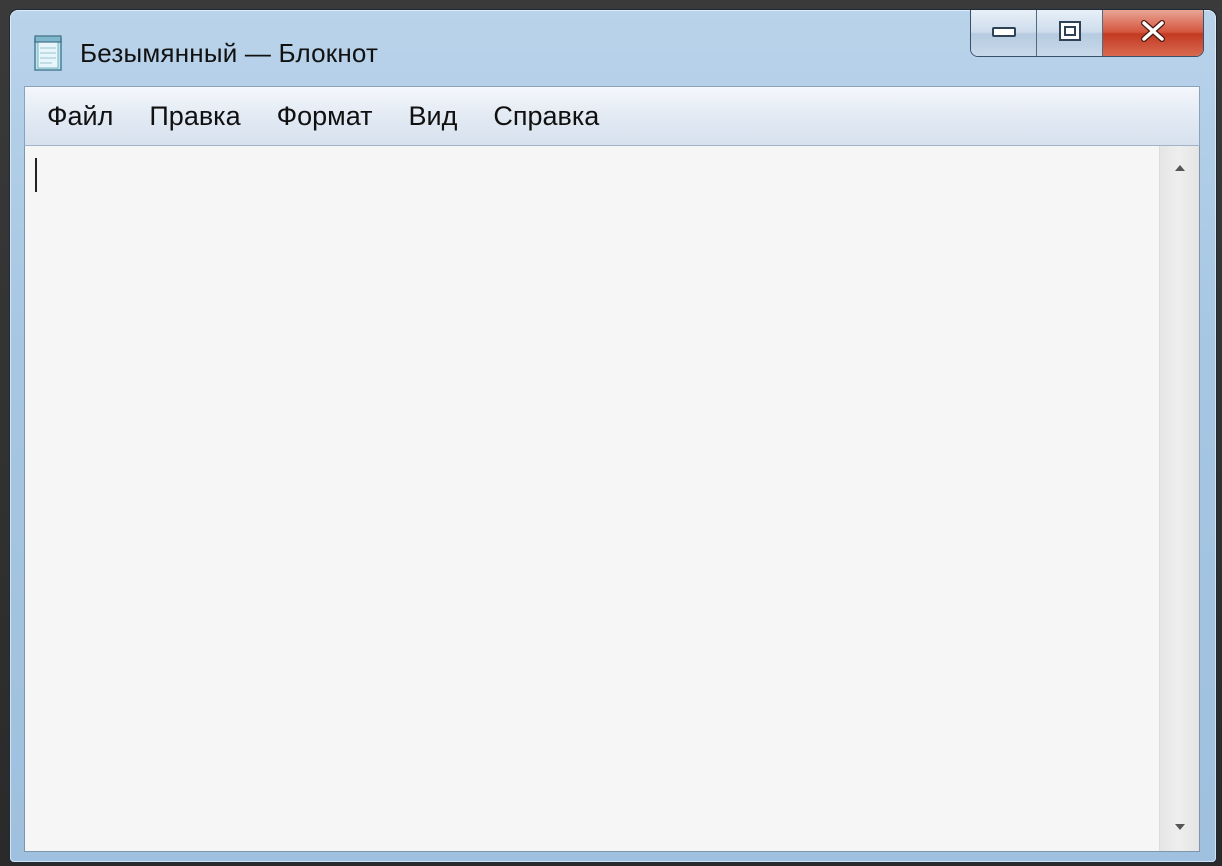 Image resolution: width=1222 pixels, height=866 pixels. I want to click on minimize-button, so click(1004, 33).